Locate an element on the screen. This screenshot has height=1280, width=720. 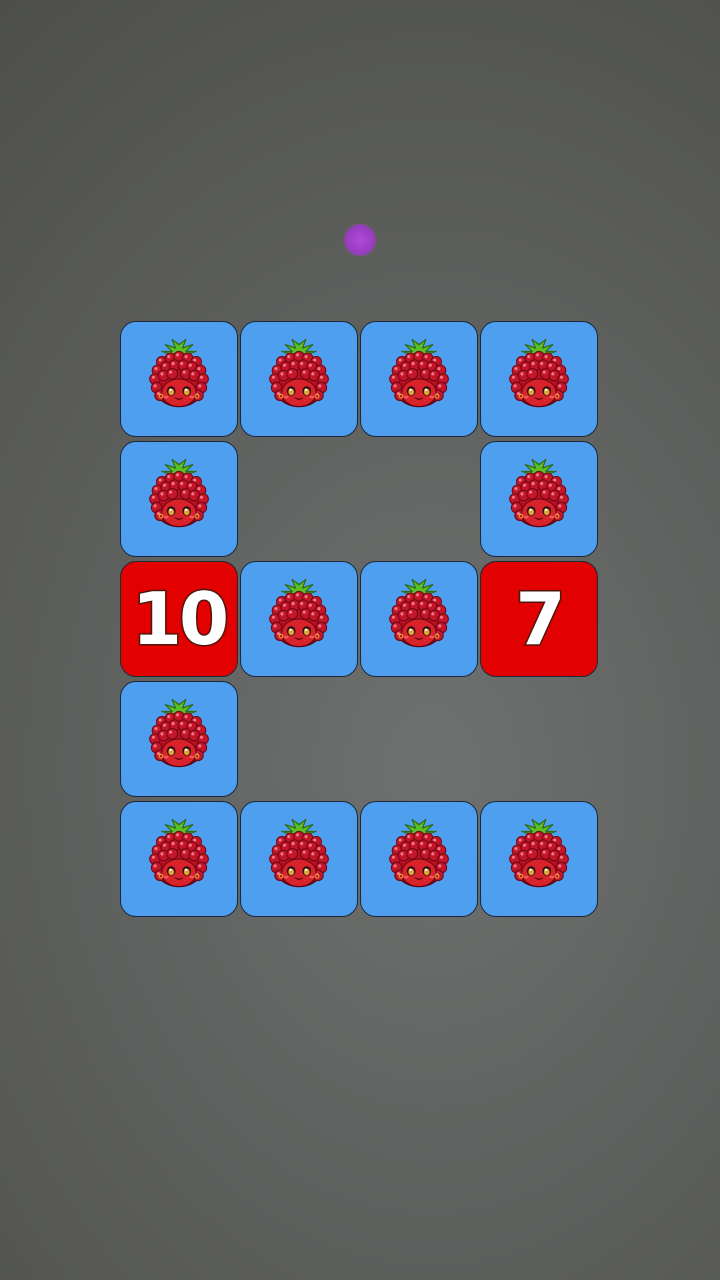
tile-number: 7 is located at coordinates (540, 619).